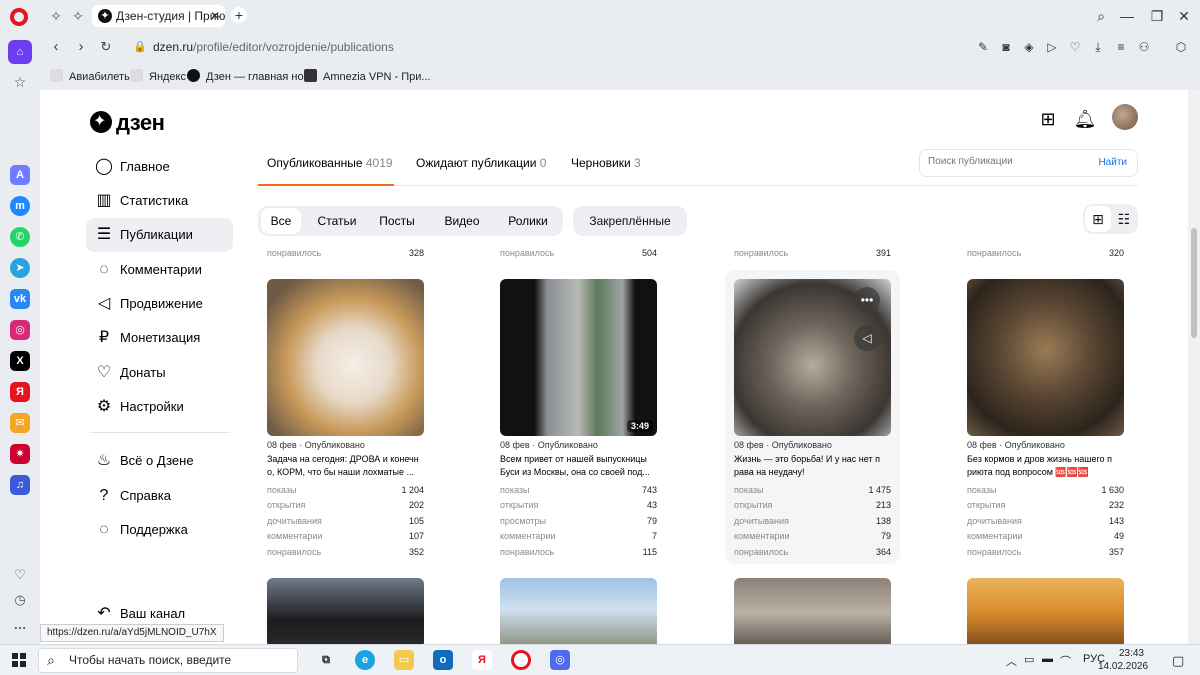 This screenshot has width=1200, height=675. What do you see at coordinates (1124, 219) in the screenshot?
I see `list-view-icon: ☷` at bounding box center [1124, 219].